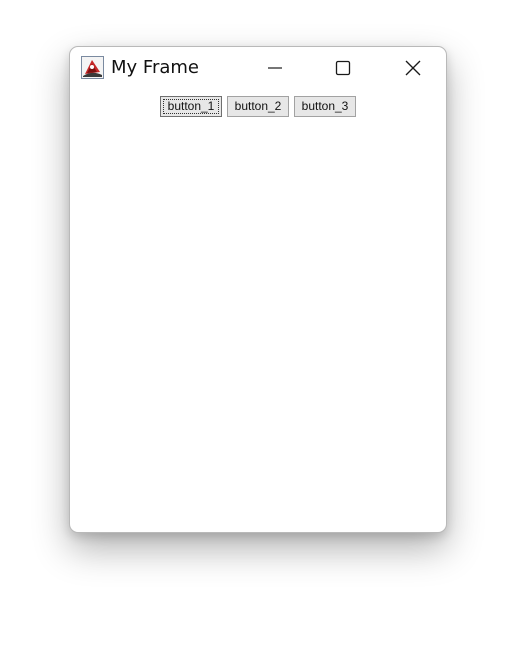 Image resolution: width=518 pixels, height=656 pixels. I want to click on close-button, so click(413, 68).